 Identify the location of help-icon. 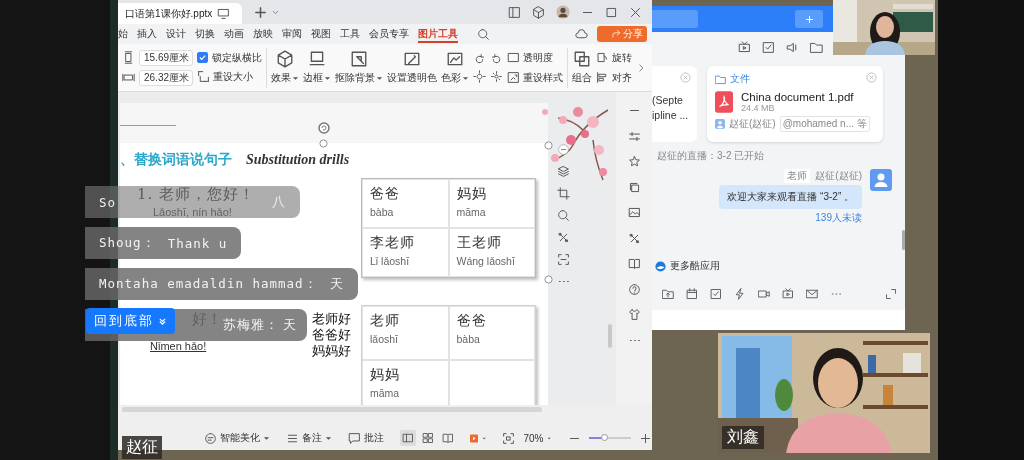
(634, 289).